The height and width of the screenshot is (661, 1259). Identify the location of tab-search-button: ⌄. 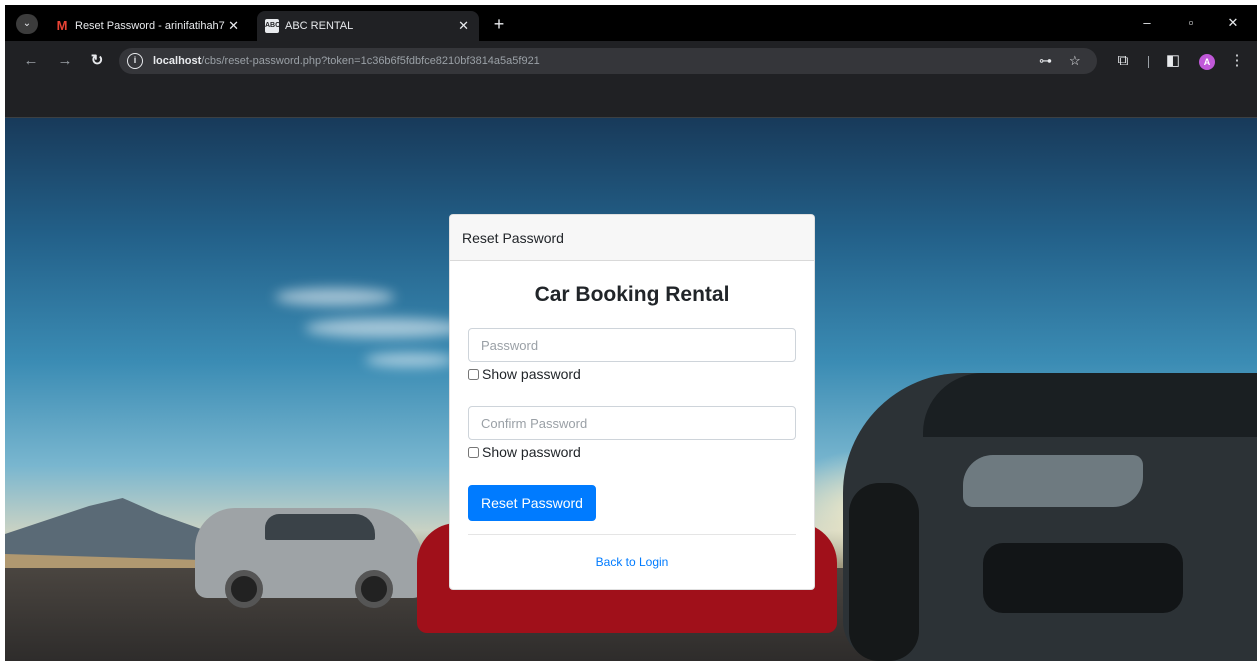
(27, 24).